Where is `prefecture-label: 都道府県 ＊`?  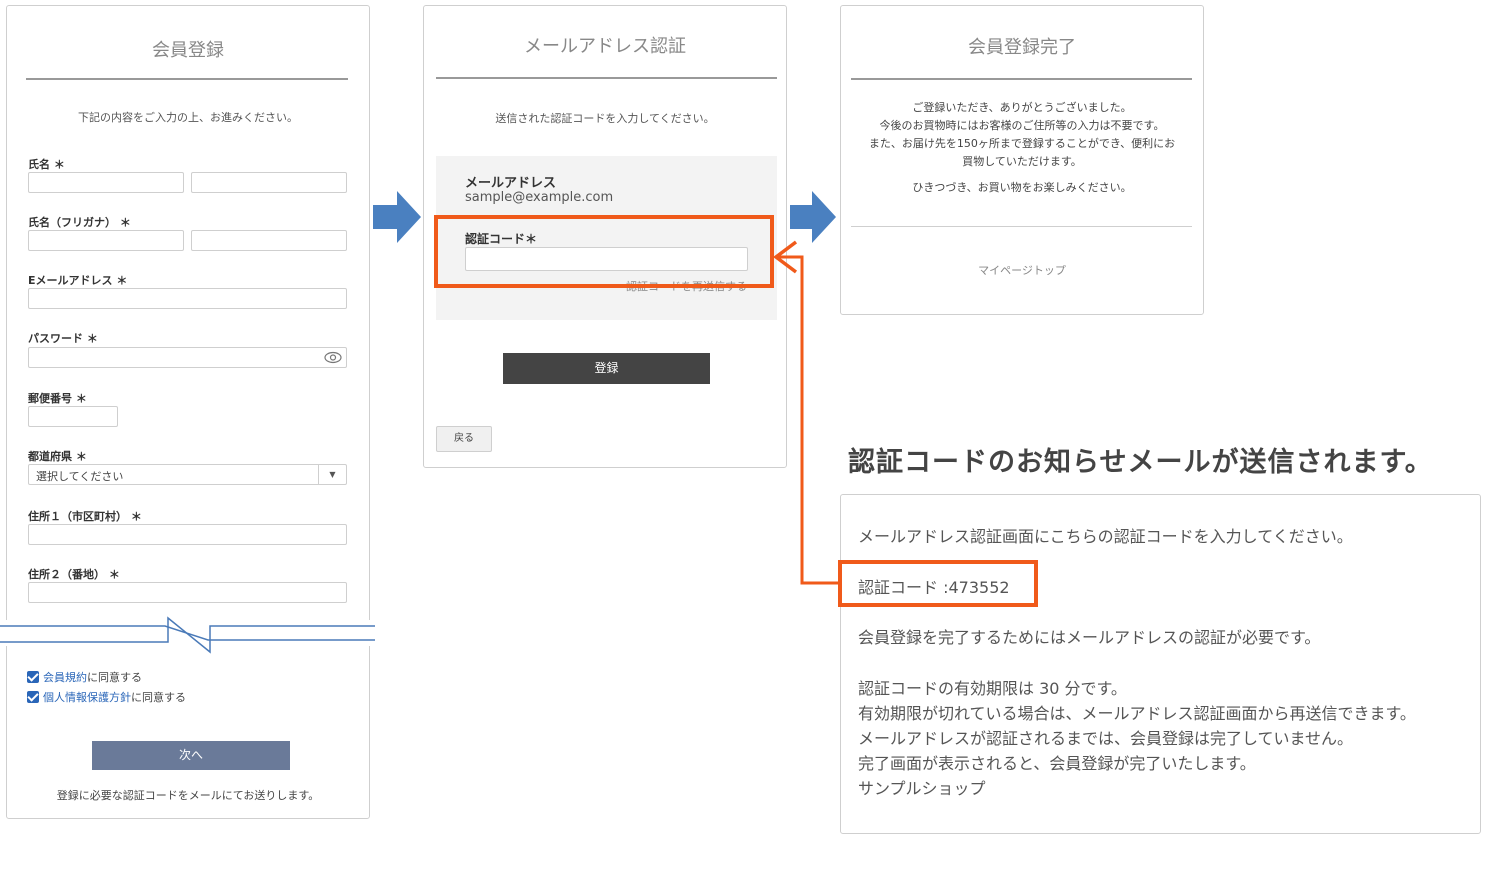 prefecture-label: 都道府県 ＊ is located at coordinates (57, 456).